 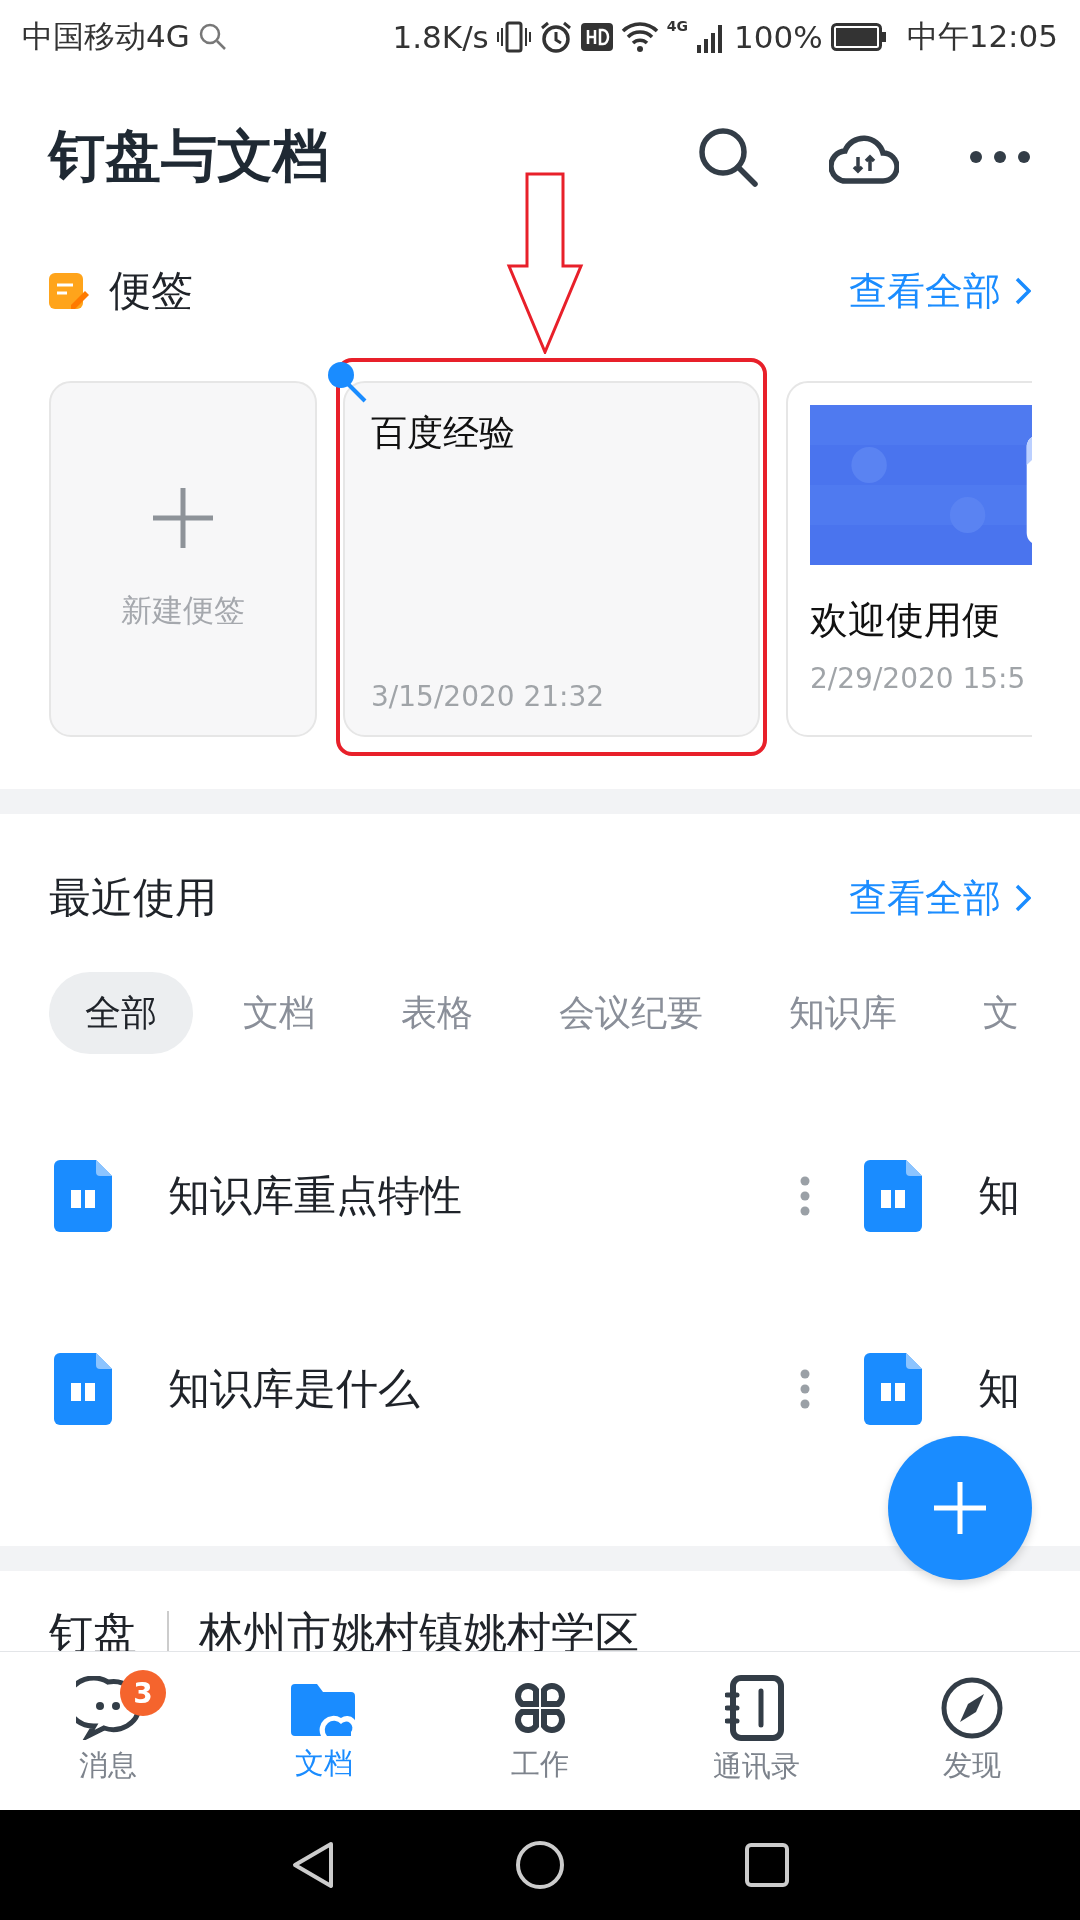 I want to click on filter-tab: 表格, so click(x=437, y=1013).